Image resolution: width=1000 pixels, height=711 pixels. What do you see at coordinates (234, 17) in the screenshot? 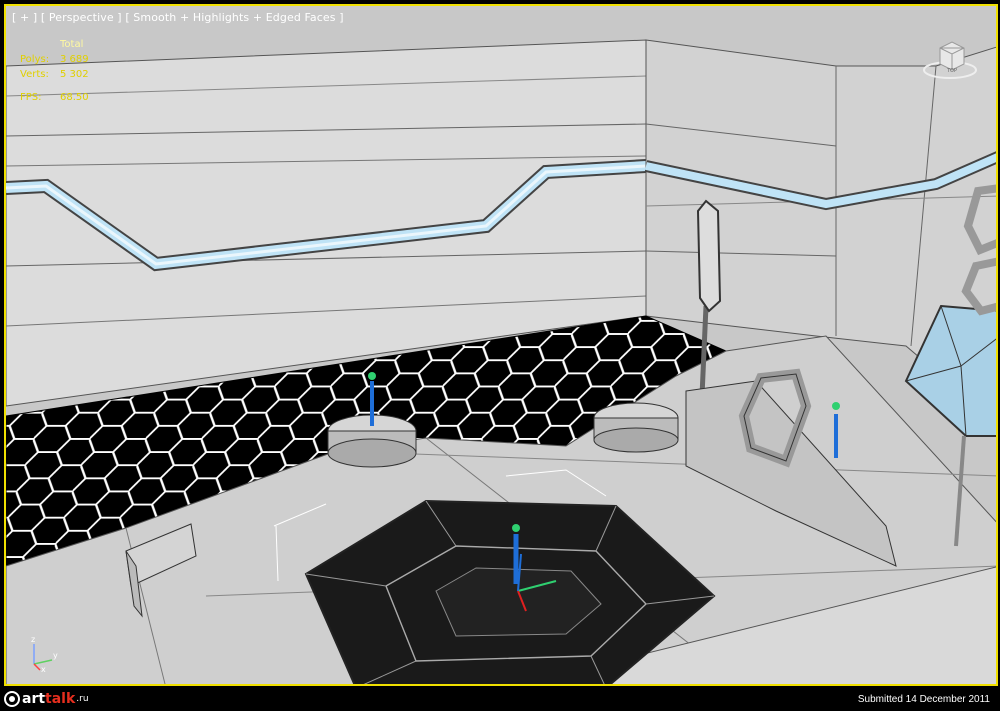
I see `viewport-shading-menu: [ Smooth + Highlights + Edged Faces ]` at bounding box center [234, 17].